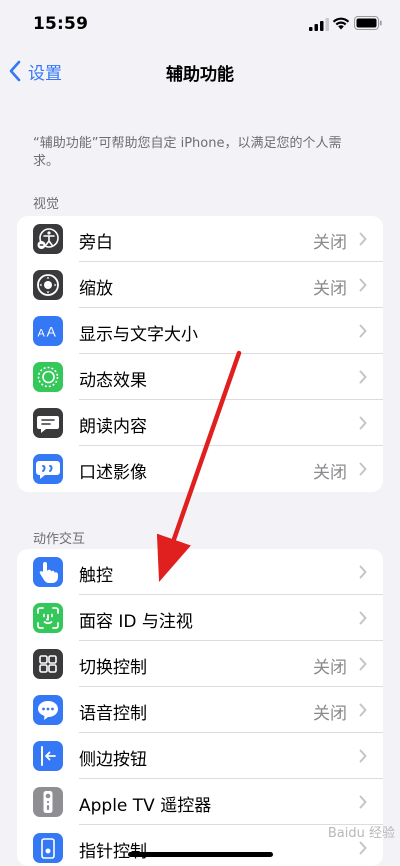 The width and height of the screenshot is (400, 866). I want to click on setting-row-audio-descriptions: 口述影像 关闭, so click(200, 469).